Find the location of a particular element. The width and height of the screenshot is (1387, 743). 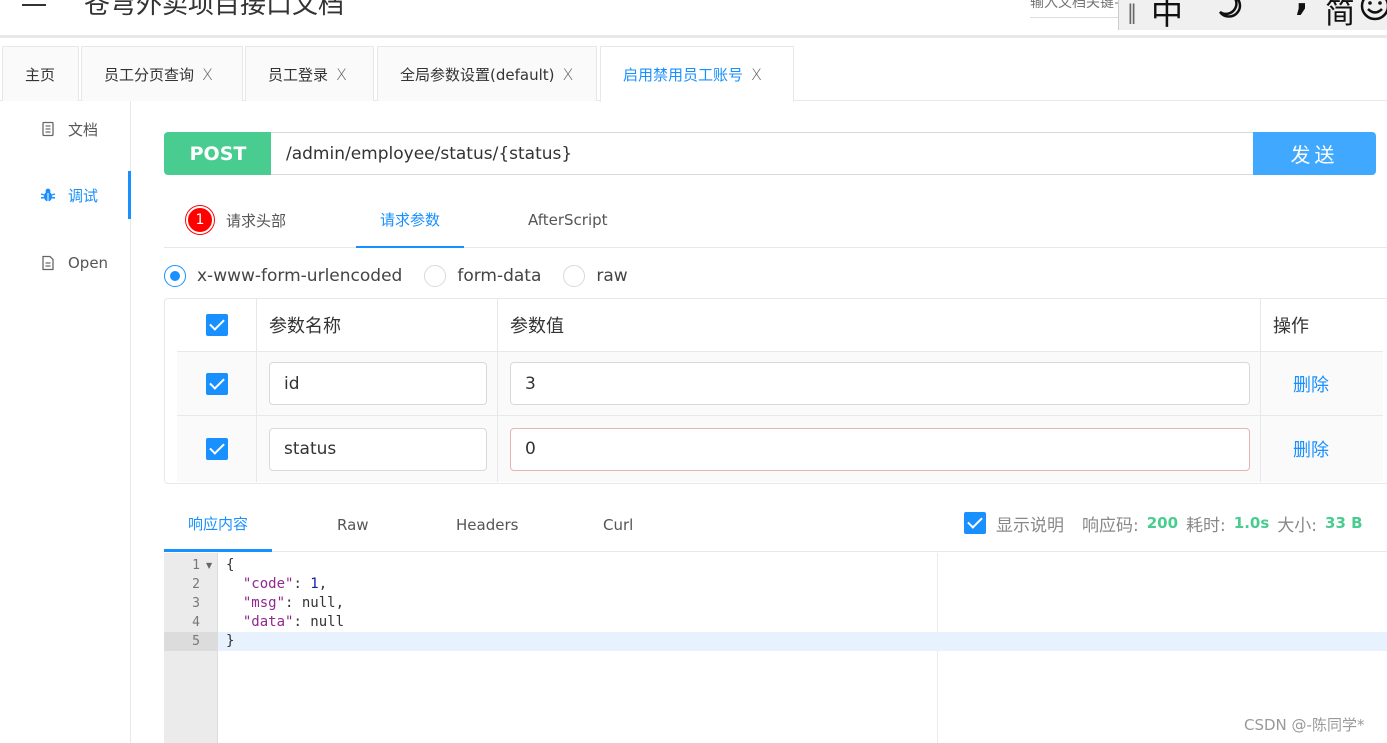

radio-urlencoded: x-www-form-urlencoded is located at coordinates (283, 276).